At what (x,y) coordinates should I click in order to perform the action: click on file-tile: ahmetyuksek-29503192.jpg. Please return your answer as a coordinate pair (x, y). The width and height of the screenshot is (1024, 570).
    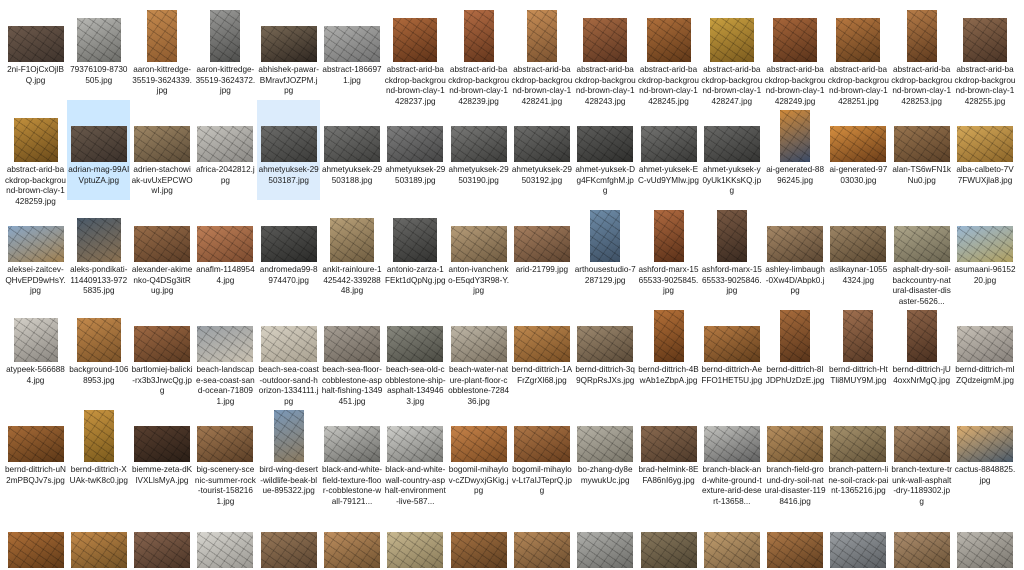
    Looking at the image, I should click on (541, 150).